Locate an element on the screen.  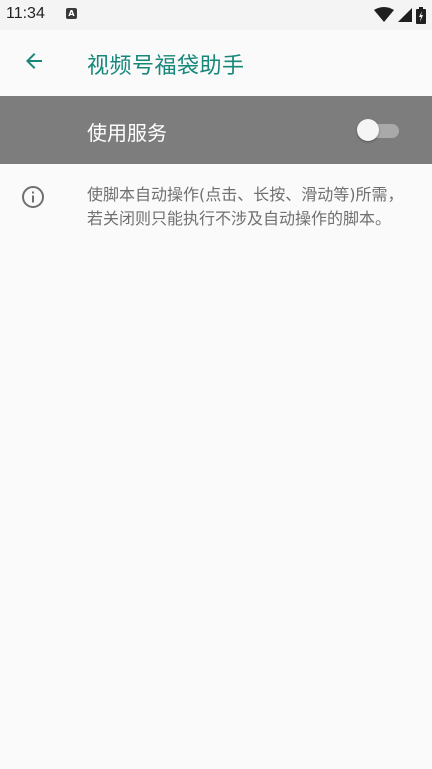
info-description: 使脚本自动操作(点击、长按、滑动等)所需，若关闭则只能执行不涉及自动操作的脚本。 is located at coordinates (245, 206).